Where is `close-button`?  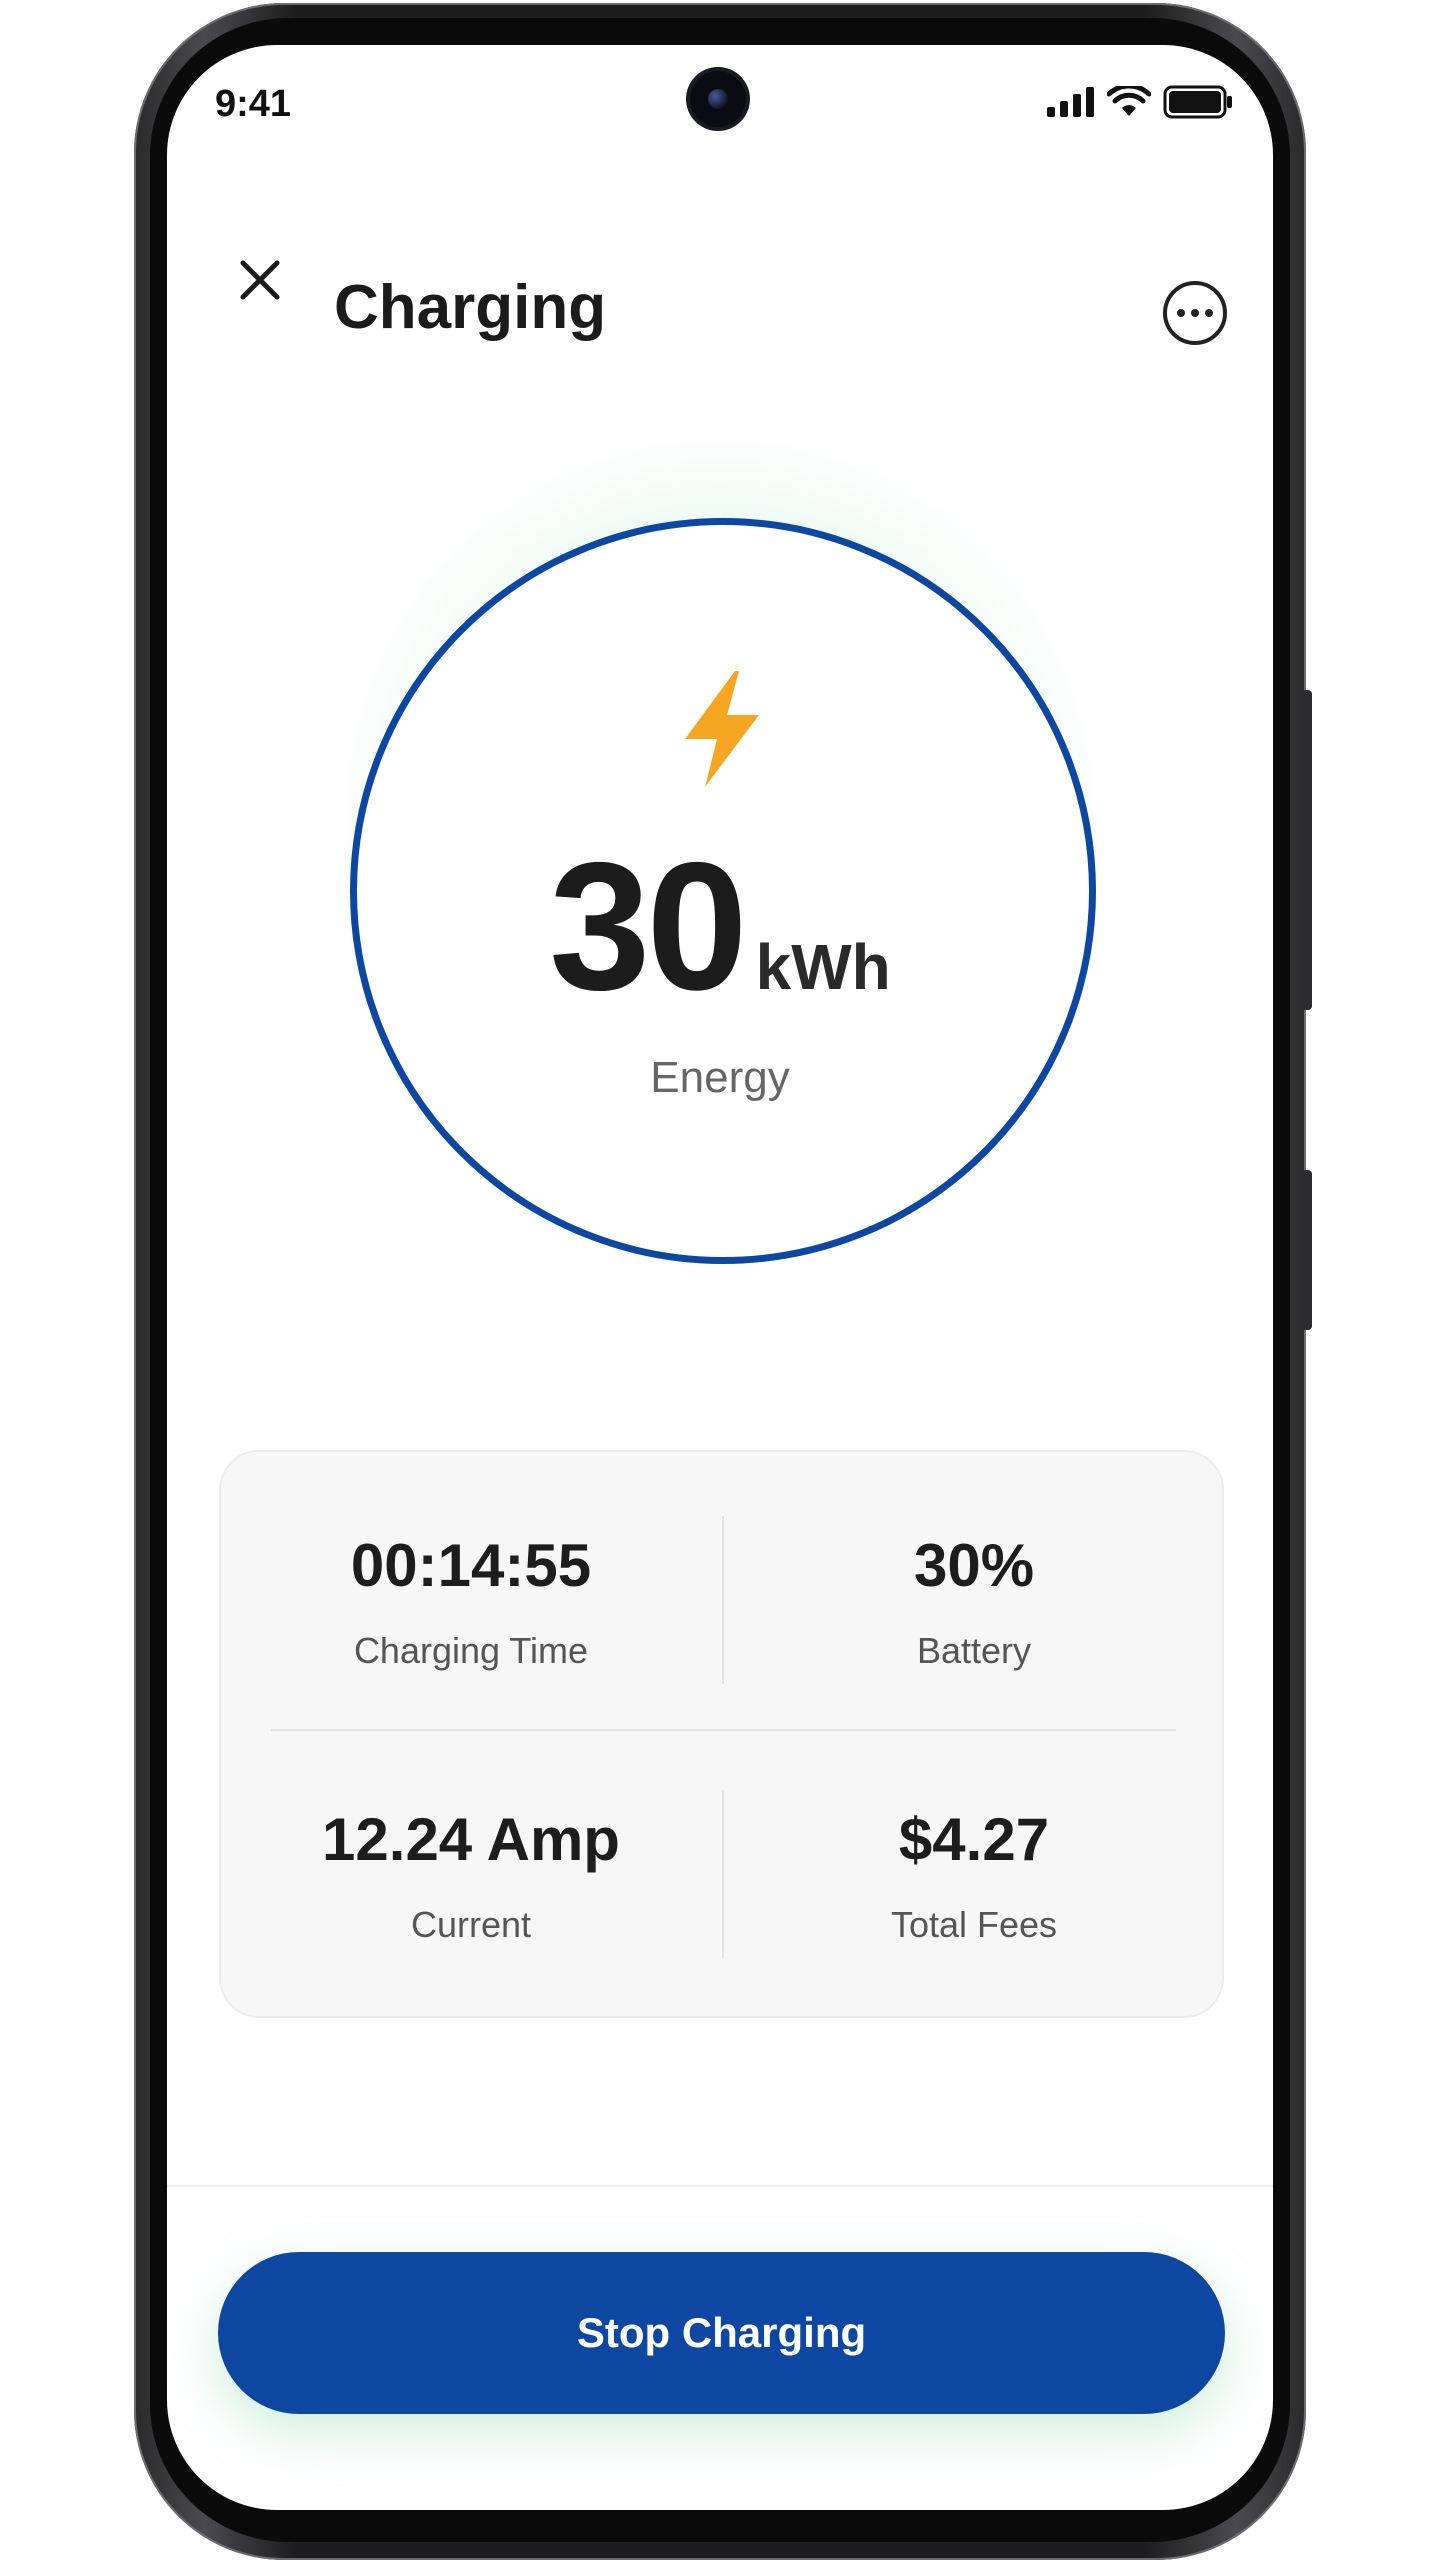 close-button is located at coordinates (260, 280).